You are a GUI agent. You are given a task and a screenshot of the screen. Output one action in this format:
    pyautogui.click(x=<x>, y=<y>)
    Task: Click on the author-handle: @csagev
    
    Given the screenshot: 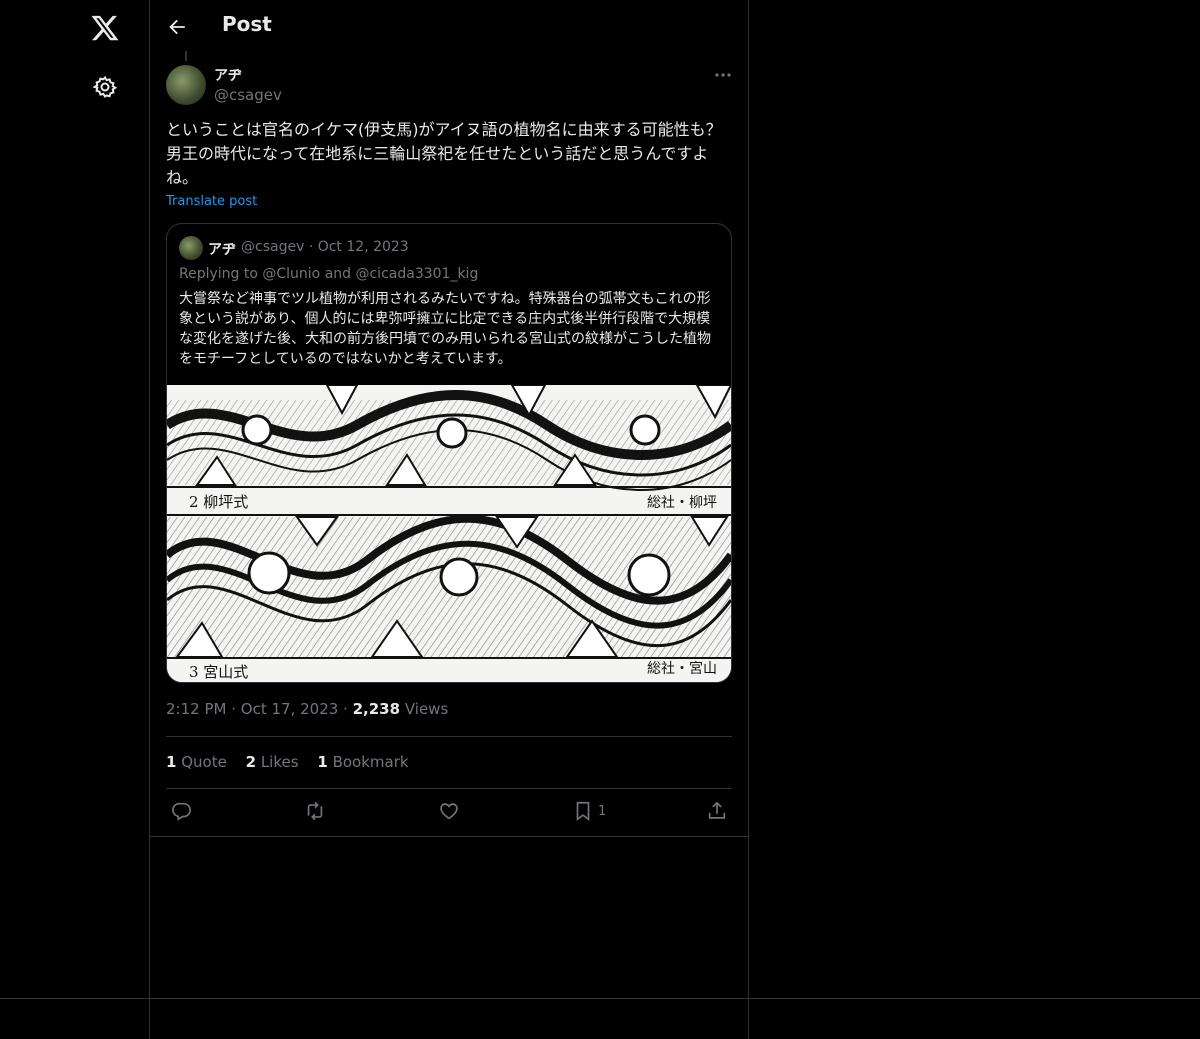 What is the action you would take?
    pyautogui.click(x=248, y=95)
    